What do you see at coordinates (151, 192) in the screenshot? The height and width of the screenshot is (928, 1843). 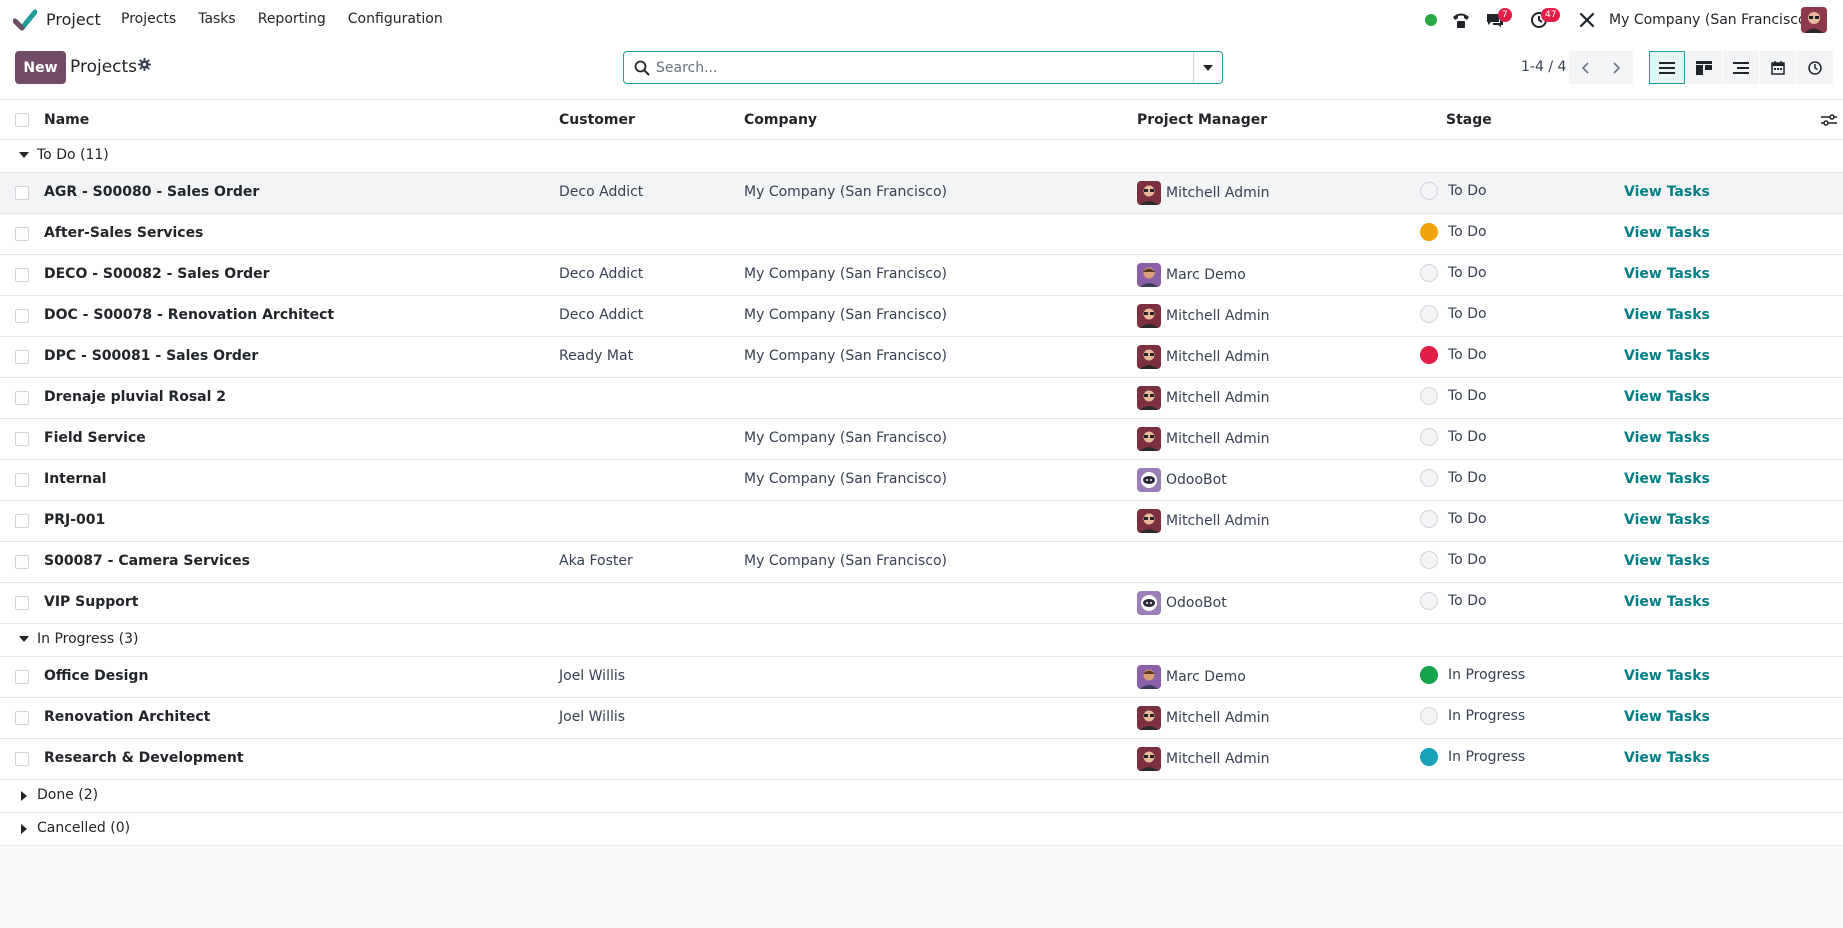 I see `project-name: AGR - S00080 - Sales Order` at bounding box center [151, 192].